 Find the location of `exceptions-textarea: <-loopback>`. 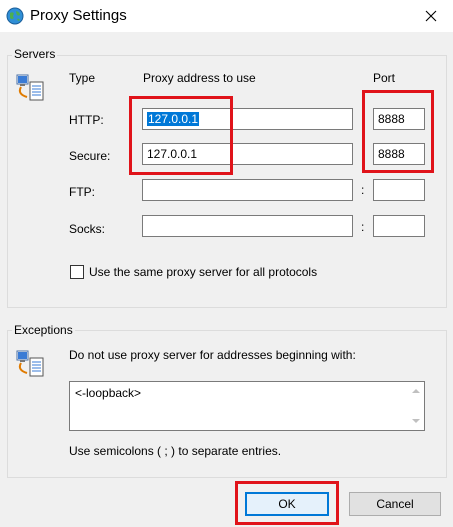

exceptions-textarea: <-loopback> is located at coordinates (247, 406).